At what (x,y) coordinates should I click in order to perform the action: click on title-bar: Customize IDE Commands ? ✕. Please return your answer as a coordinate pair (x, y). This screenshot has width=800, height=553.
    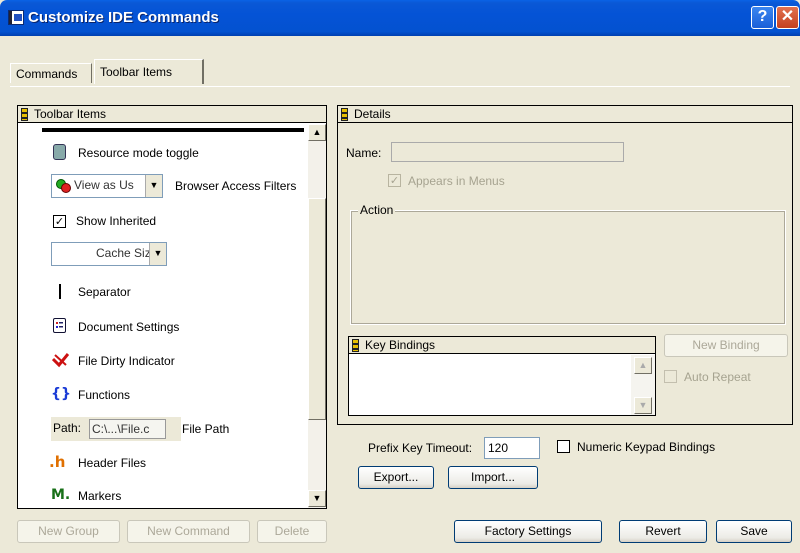
    Looking at the image, I should click on (400, 18).